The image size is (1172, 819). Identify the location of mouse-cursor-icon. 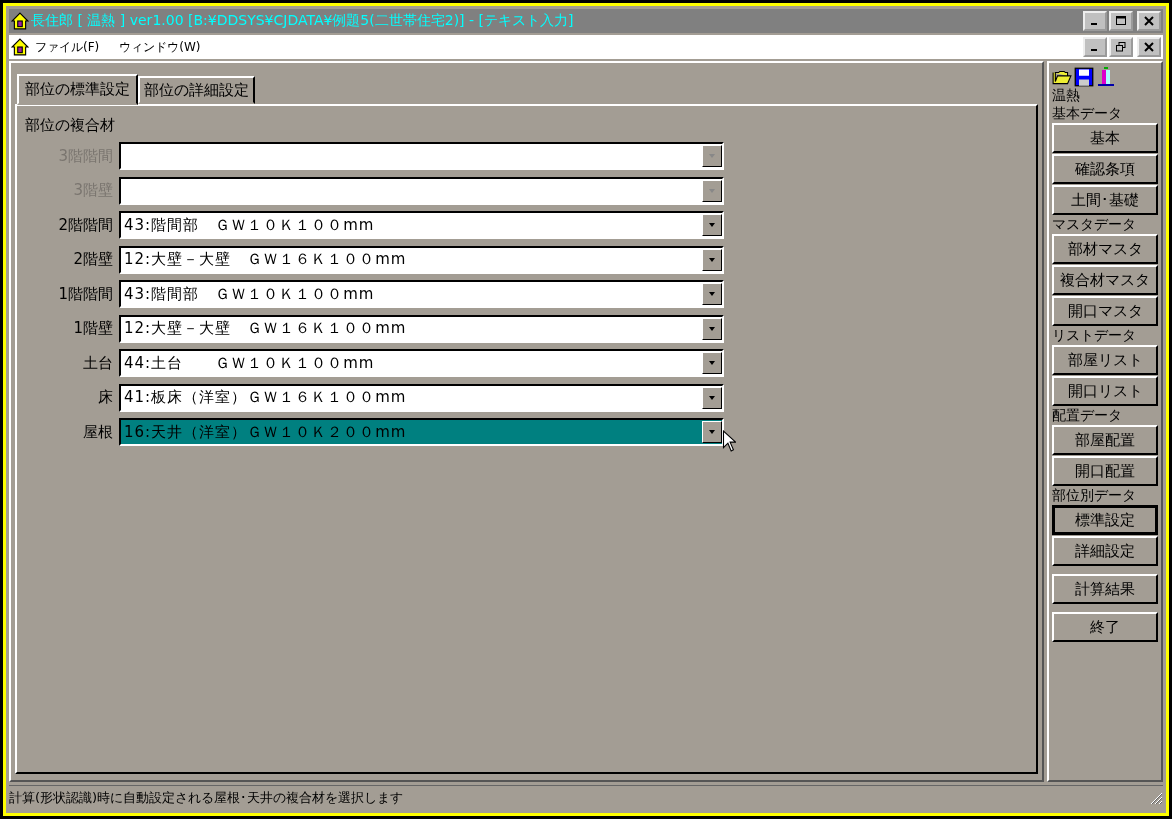
(729, 441).